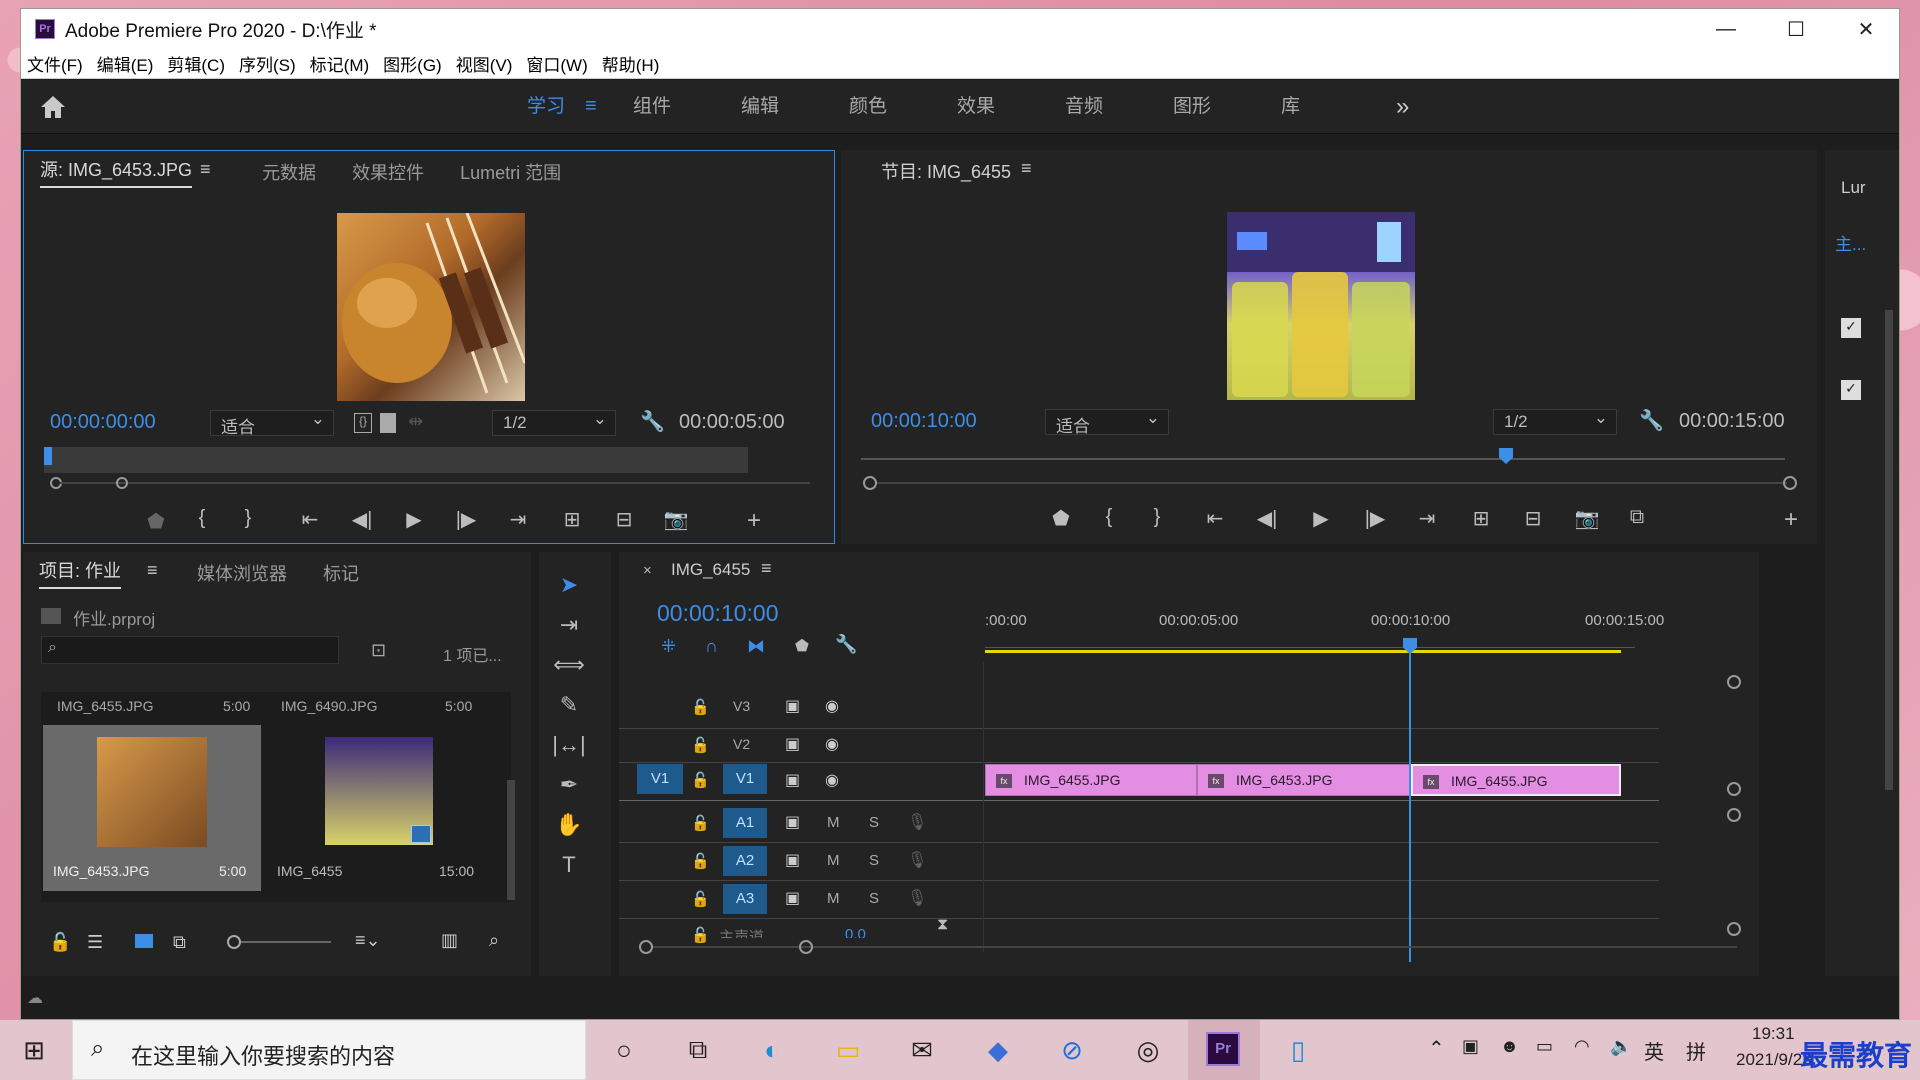 Image resolution: width=1920 pixels, height=1080 pixels. What do you see at coordinates (631, 63) in the screenshot?
I see `menu-help: 帮助(H)` at bounding box center [631, 63].